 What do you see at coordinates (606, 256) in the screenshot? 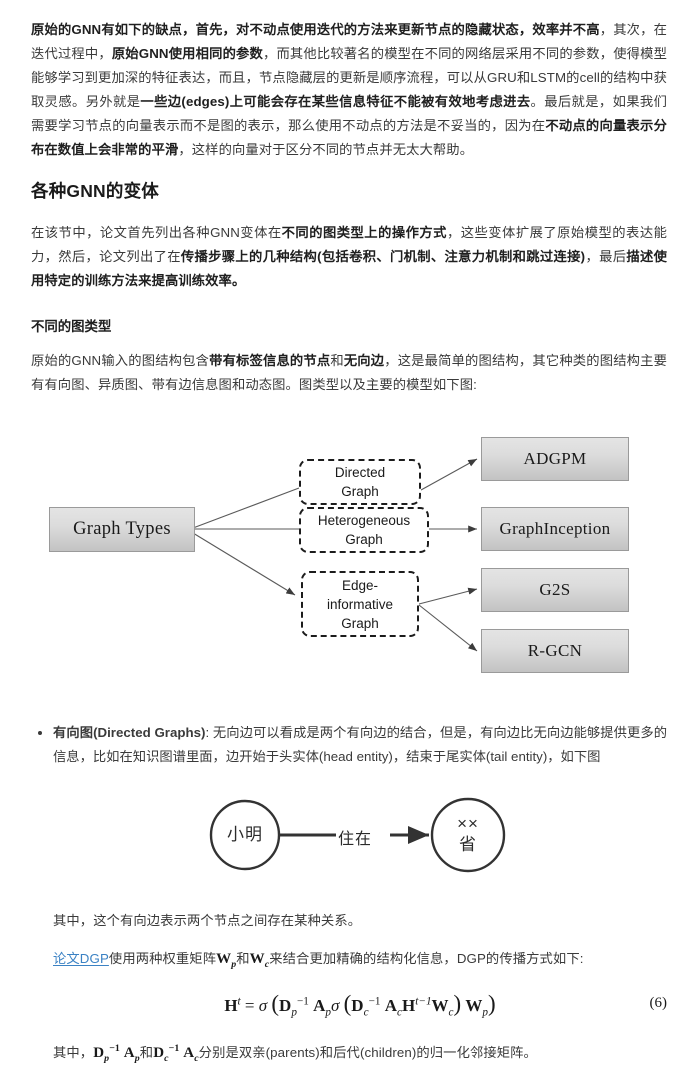
I see `p2-seg-4: ，最后` at bounding box center [606, 256].